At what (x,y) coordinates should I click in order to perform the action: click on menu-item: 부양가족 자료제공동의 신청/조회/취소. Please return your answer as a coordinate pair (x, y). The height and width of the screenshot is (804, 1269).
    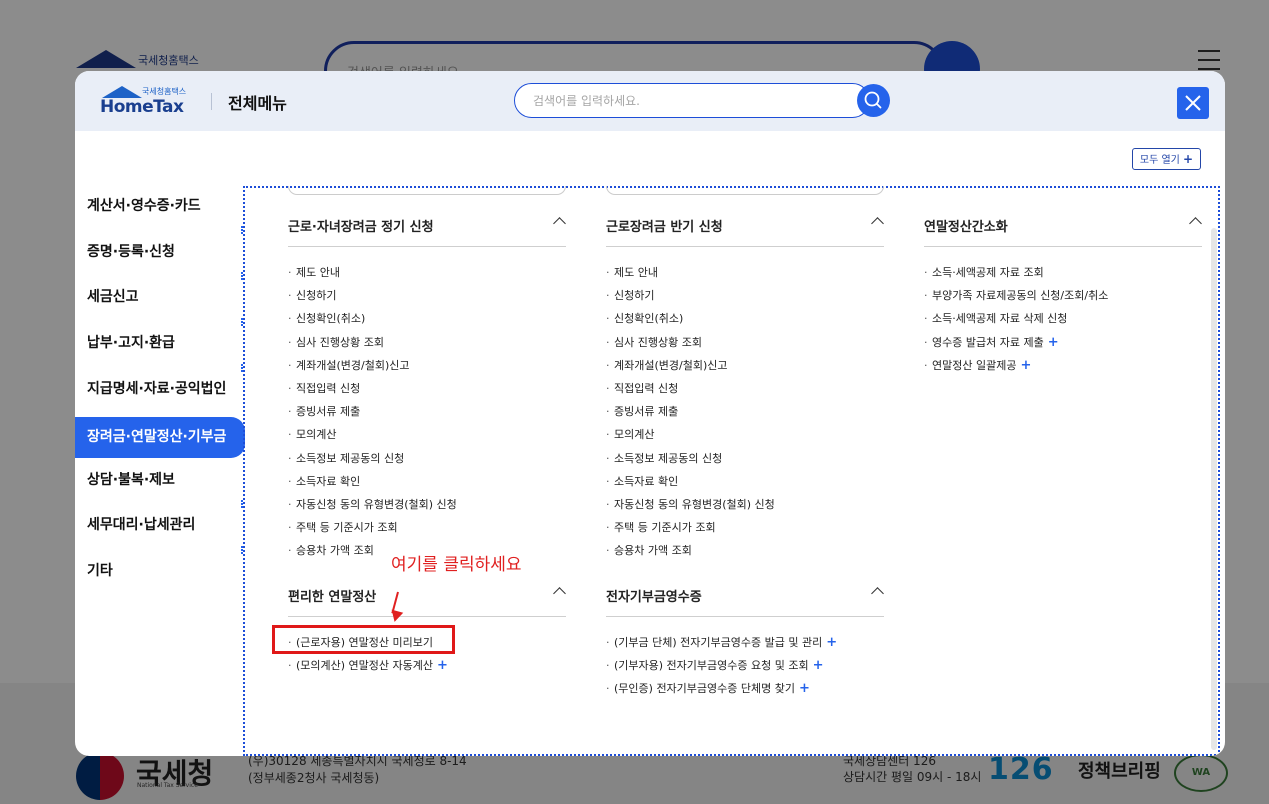
    Looking at the image, I should click on (1063, 295).